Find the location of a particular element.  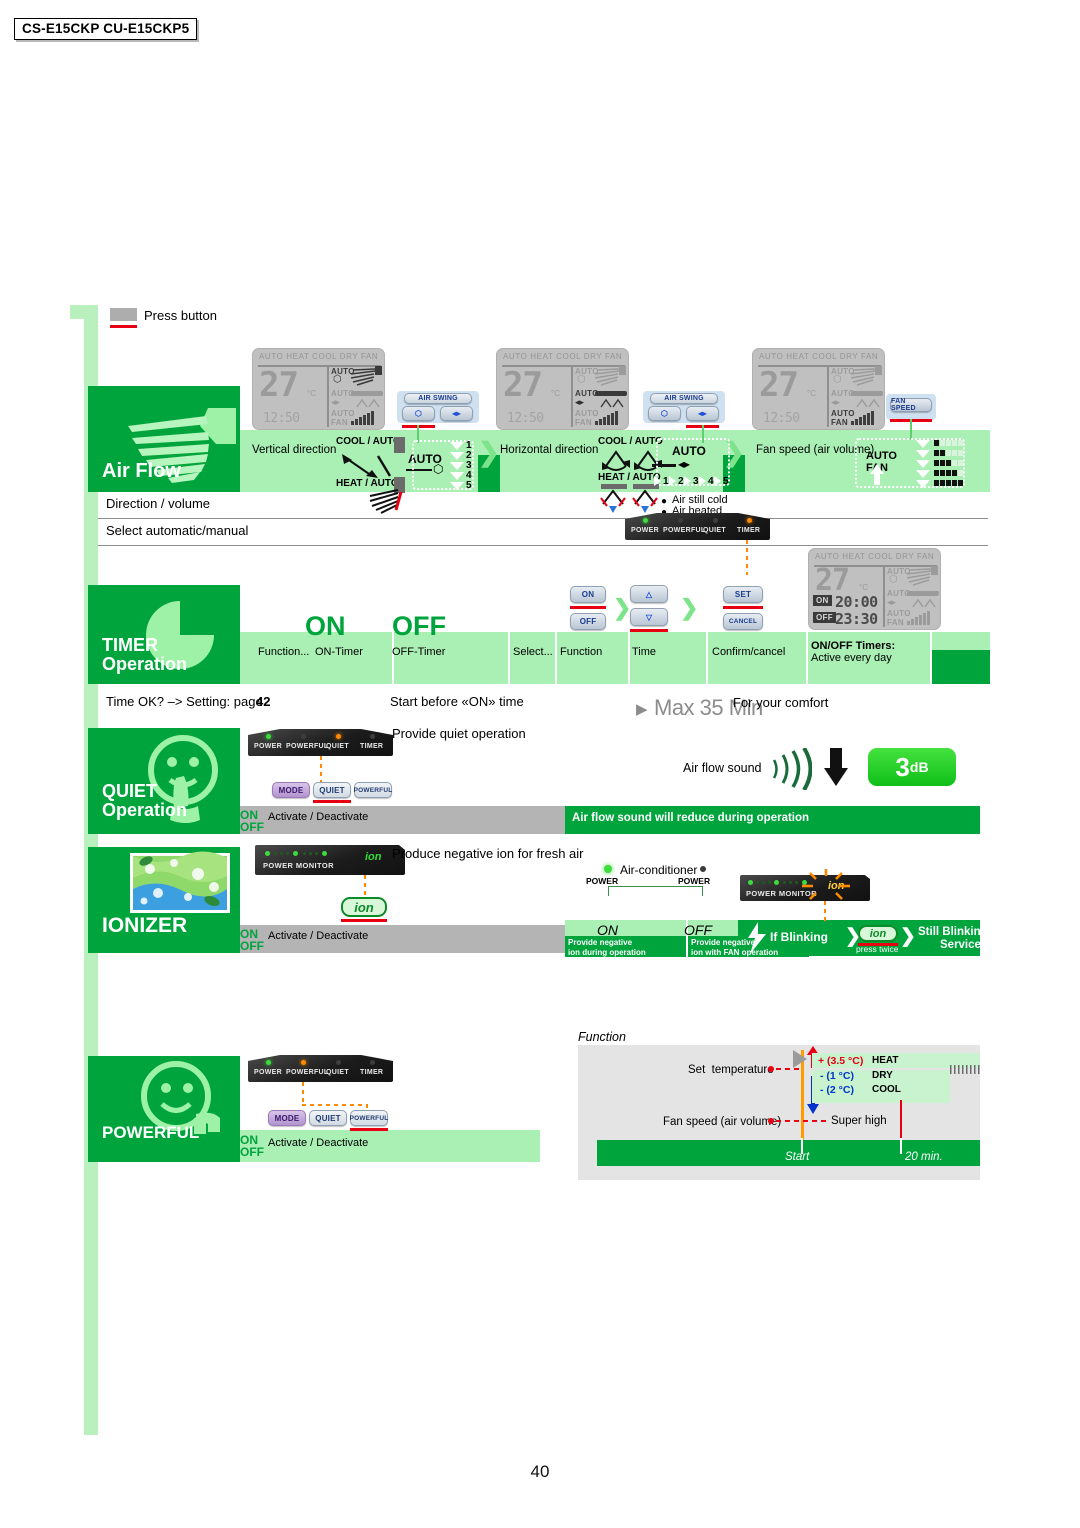

powerful-powerful-underline is located at coordinates (369, 1129).